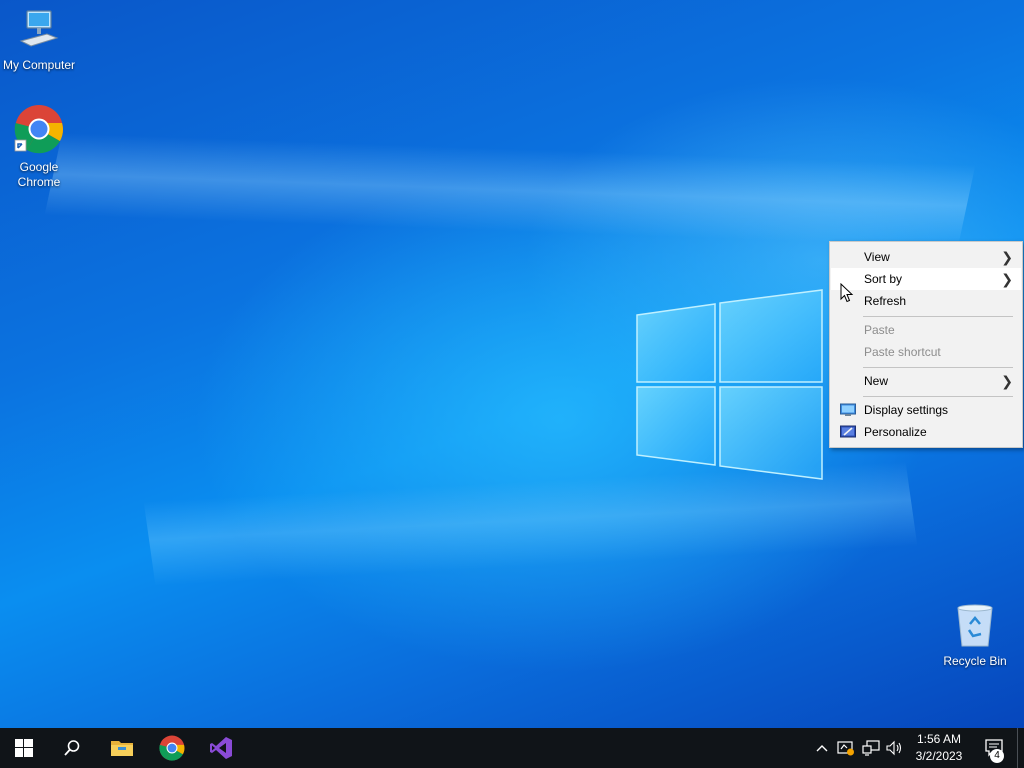 This screenshot has height=768, width=1024. I want to click on menu-item-label: Paste, so click(879, 330).